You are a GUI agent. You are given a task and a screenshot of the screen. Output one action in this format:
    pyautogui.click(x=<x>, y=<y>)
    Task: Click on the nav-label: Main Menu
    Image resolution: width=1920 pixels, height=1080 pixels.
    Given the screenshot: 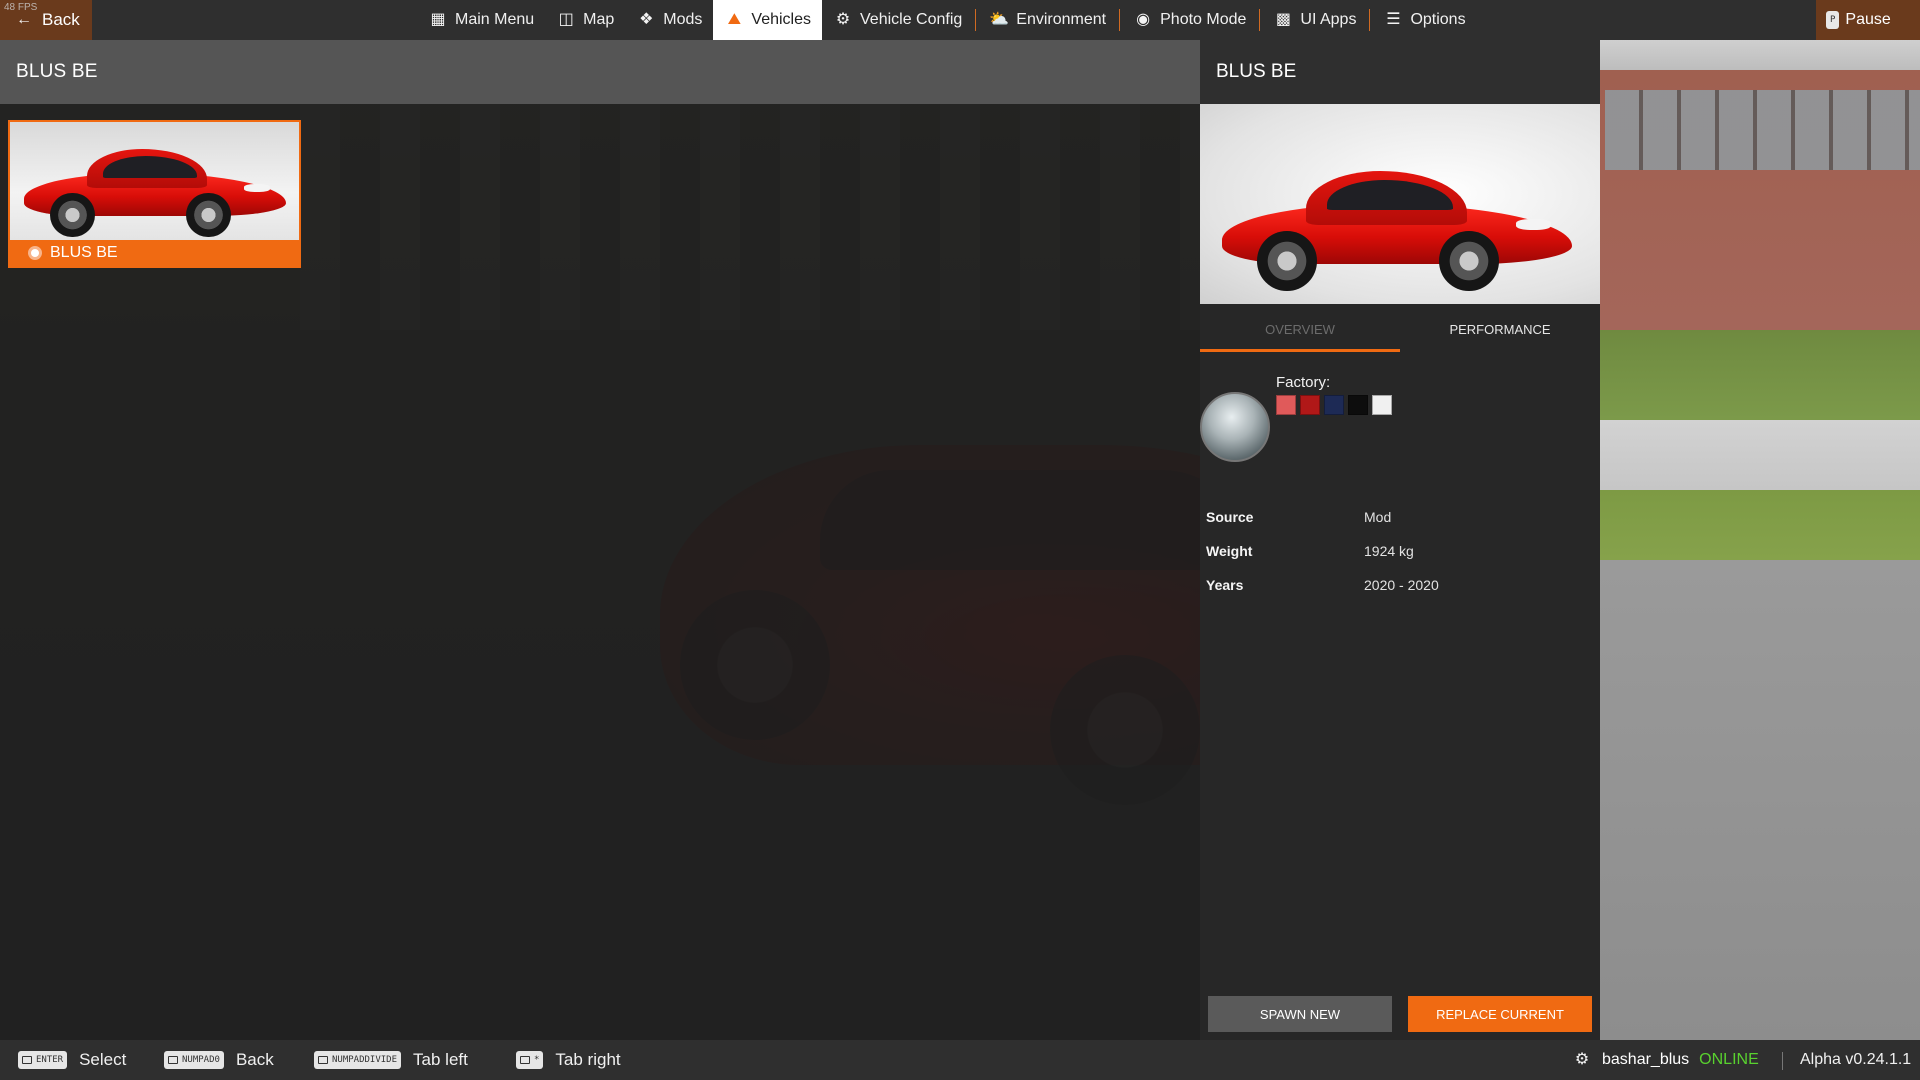 What is the action you would take?
    pyautogui.click(x=495, y=19)
    